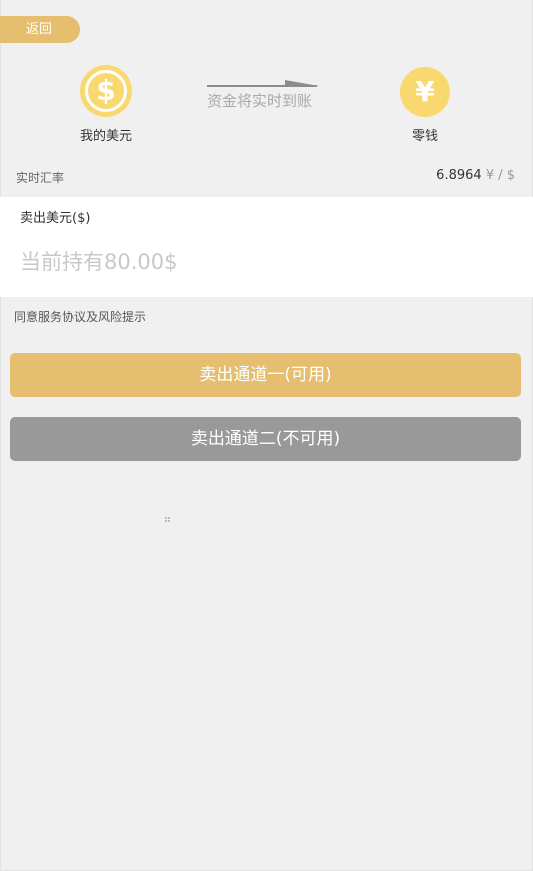 The height and width of the screenshot is (871, 533). Describe the element at coordinates (265, 375) in the screenshot. I see `sell-channel-one-button: 卖出通道一(可用)` at that location.